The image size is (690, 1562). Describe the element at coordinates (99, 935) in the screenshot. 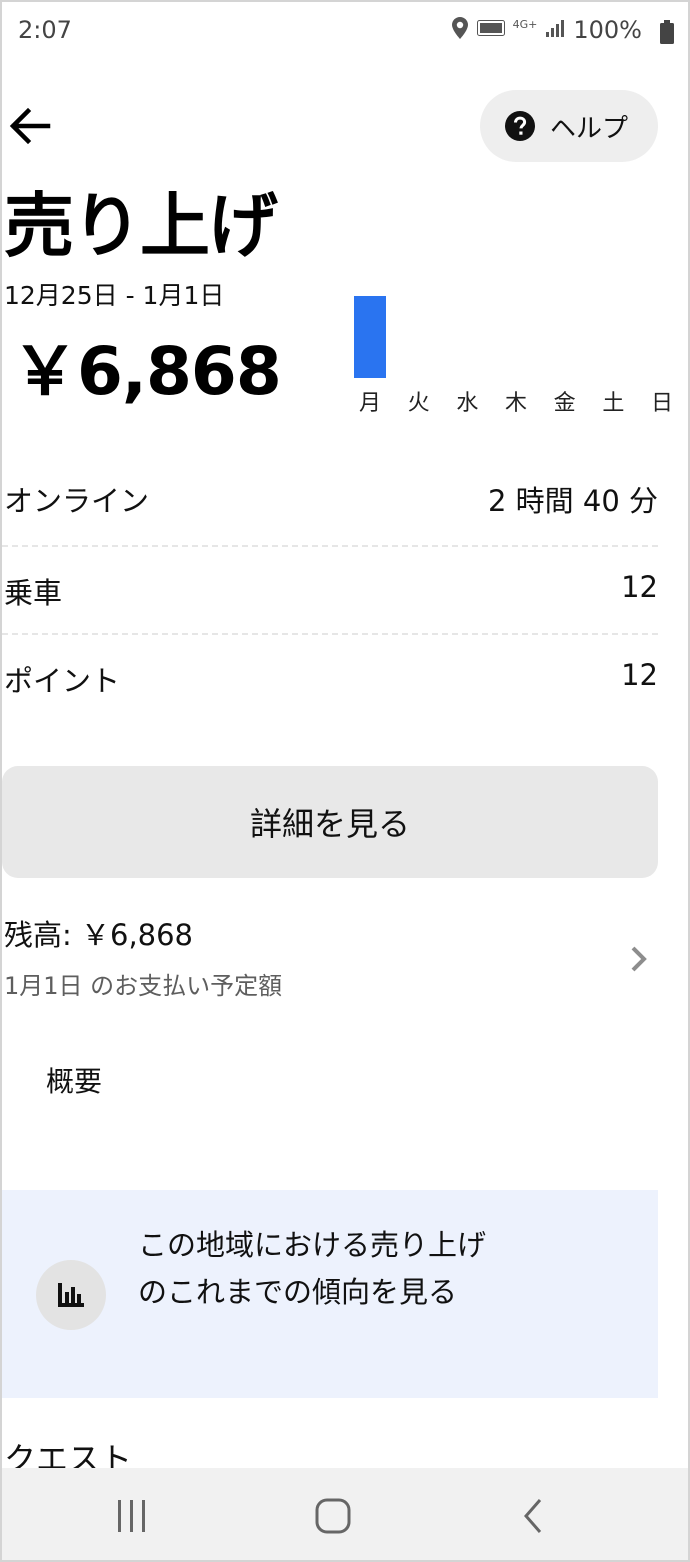

I see `balance-label: 残高: ￥6,868` at that location.